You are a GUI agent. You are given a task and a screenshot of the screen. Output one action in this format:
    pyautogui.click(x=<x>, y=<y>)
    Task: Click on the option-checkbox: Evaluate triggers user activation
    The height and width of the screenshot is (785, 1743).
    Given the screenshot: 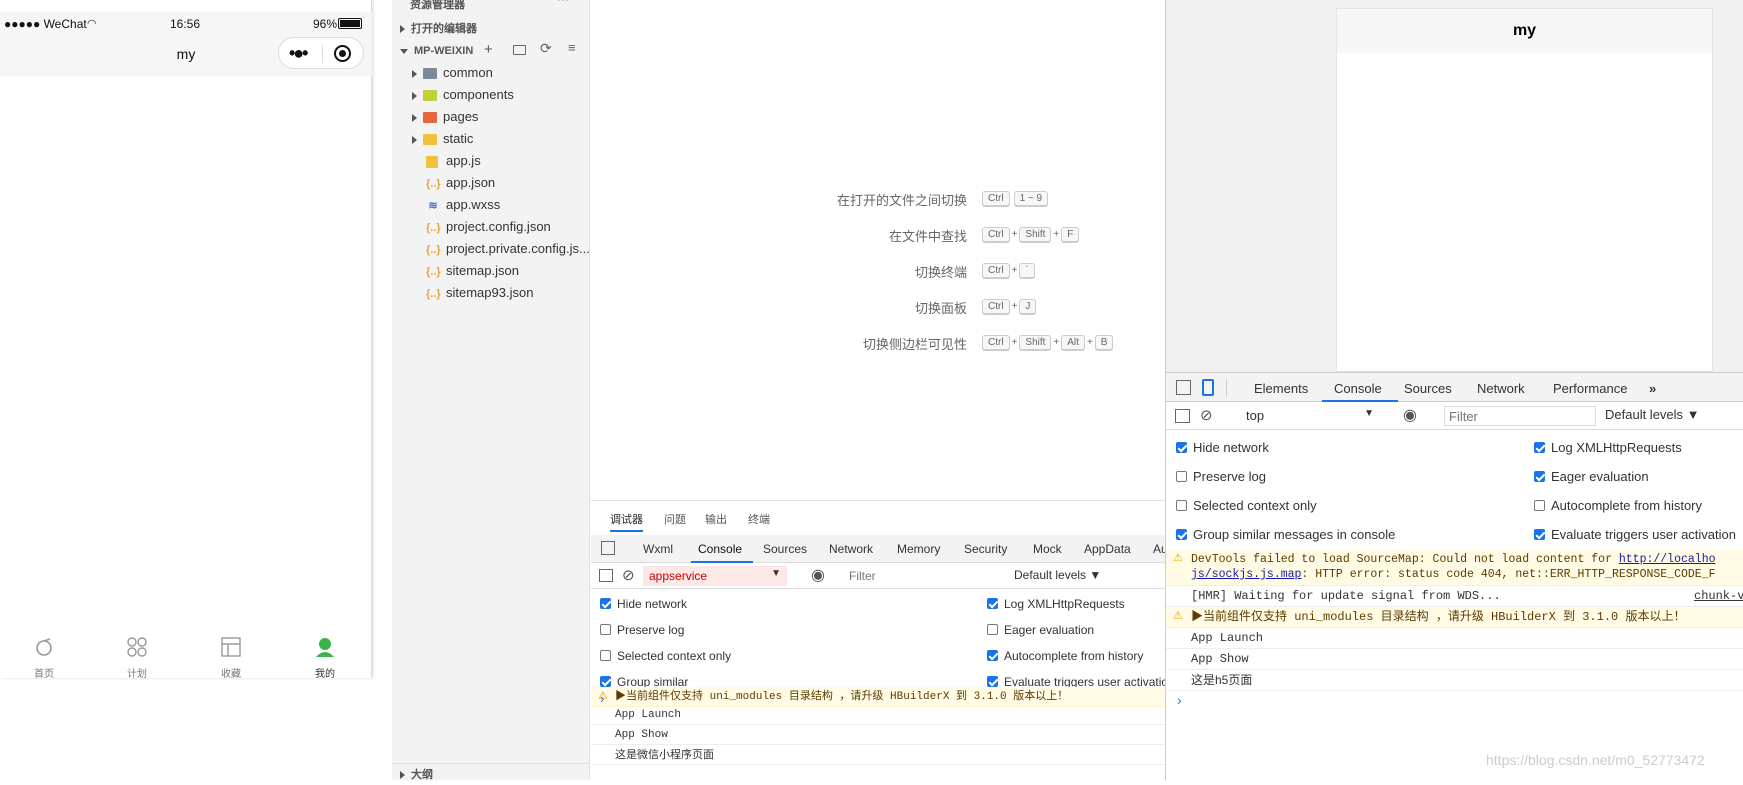 What is the action you would take?
    pyautogui.click(x=1635, y=534)
    